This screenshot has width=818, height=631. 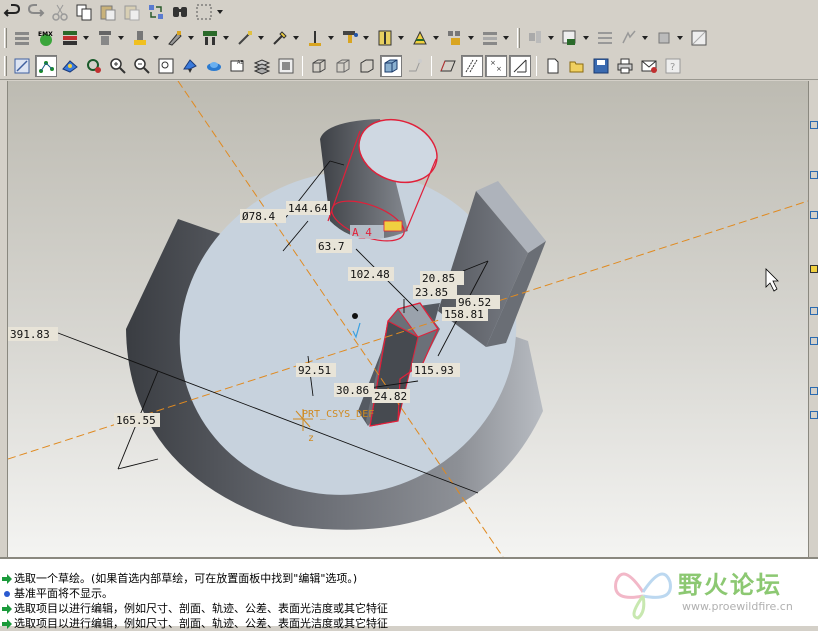 What do you see at coordinates (36, 12) in the screenshot?
I see `redo-icon` at bounding box center [36, 12].